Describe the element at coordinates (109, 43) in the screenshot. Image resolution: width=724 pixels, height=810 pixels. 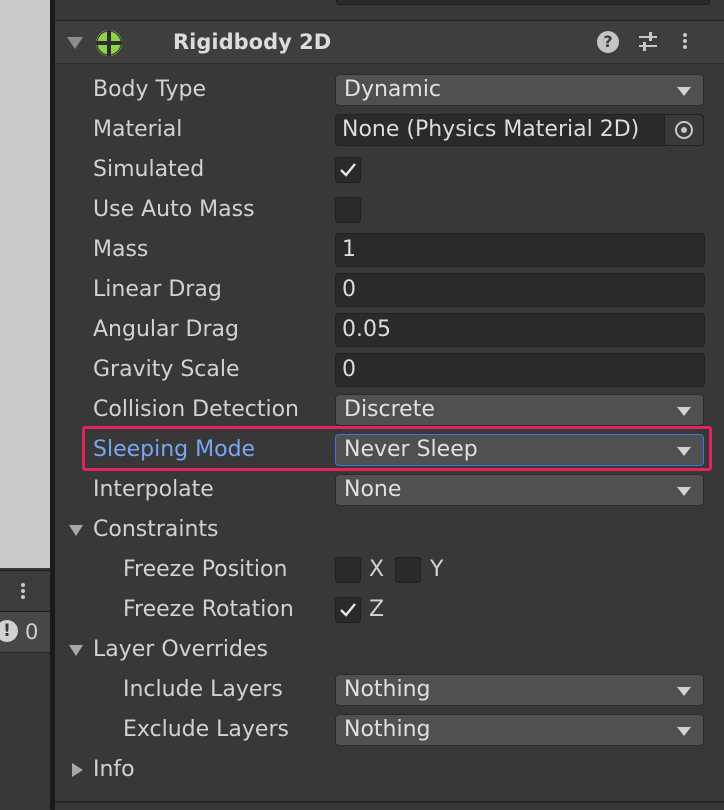
I see `rigidbody2d-icon` at that location.